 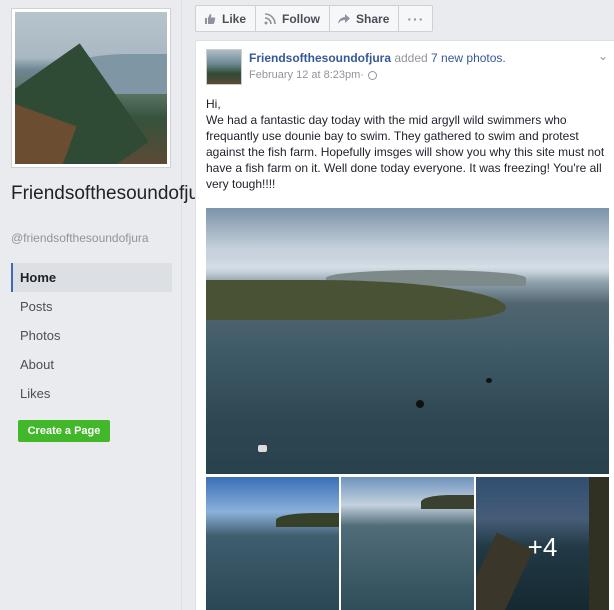 I want to click on photo-thumbnails: +4, so click(x=407, y=543).